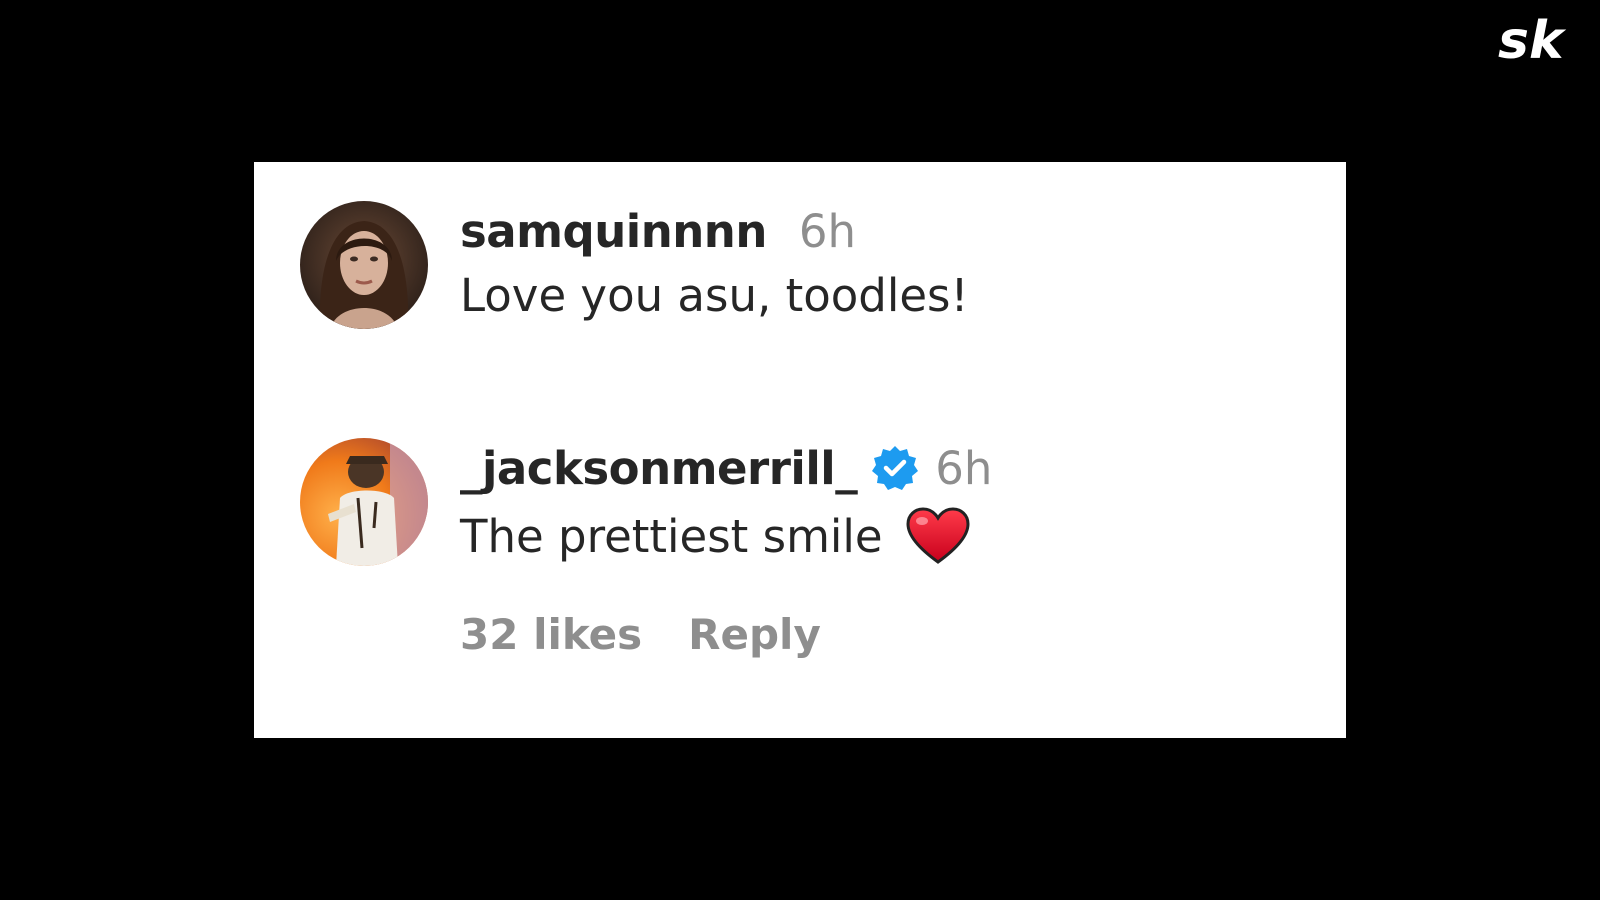  I want to click on verified-badge-icon, so click(895, 468).